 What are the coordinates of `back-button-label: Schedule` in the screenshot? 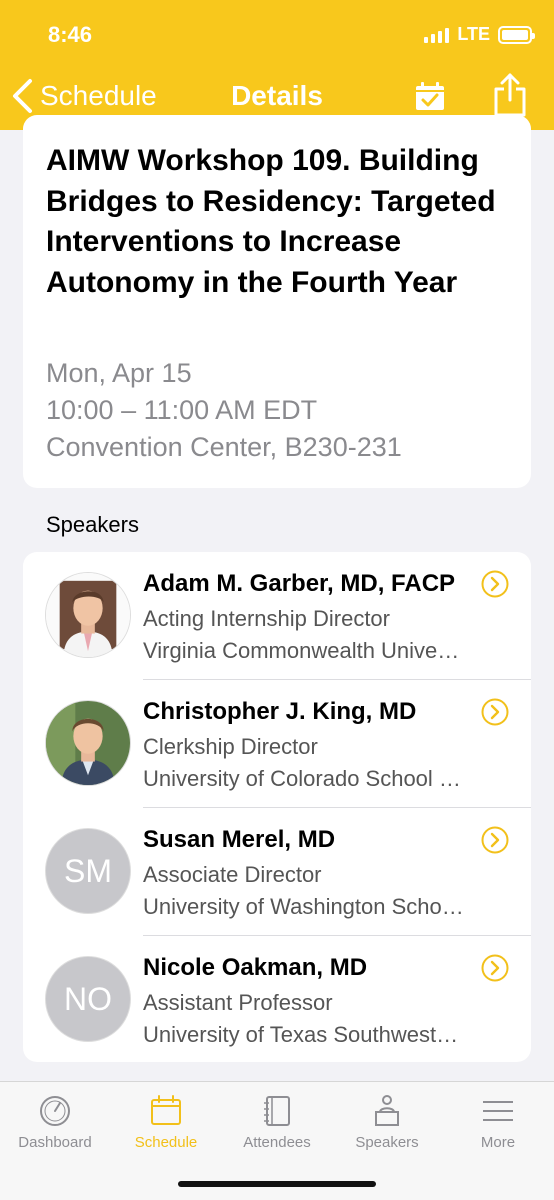 It's located at (98, 95).